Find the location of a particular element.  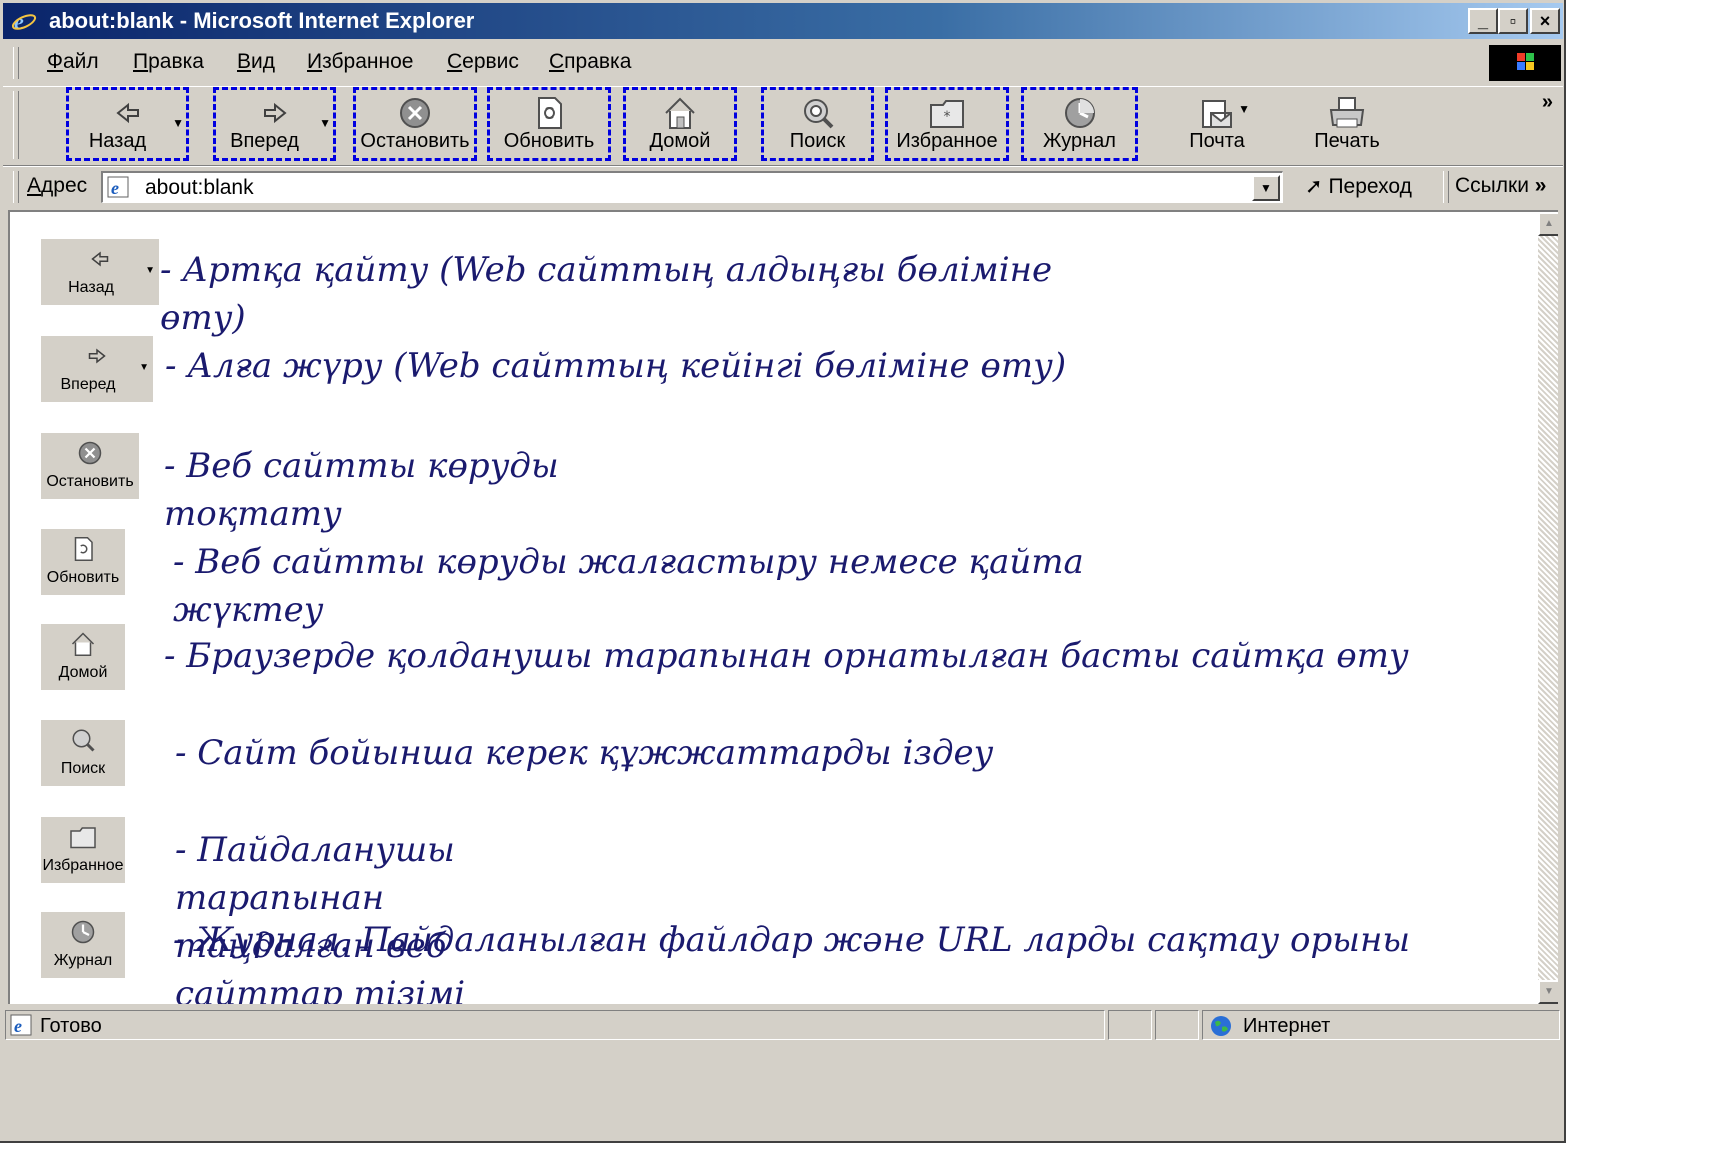

address-bar: Адрес e about:blank ▼ ➚ Переход Ссылки » is located at coordinates (783, 186).